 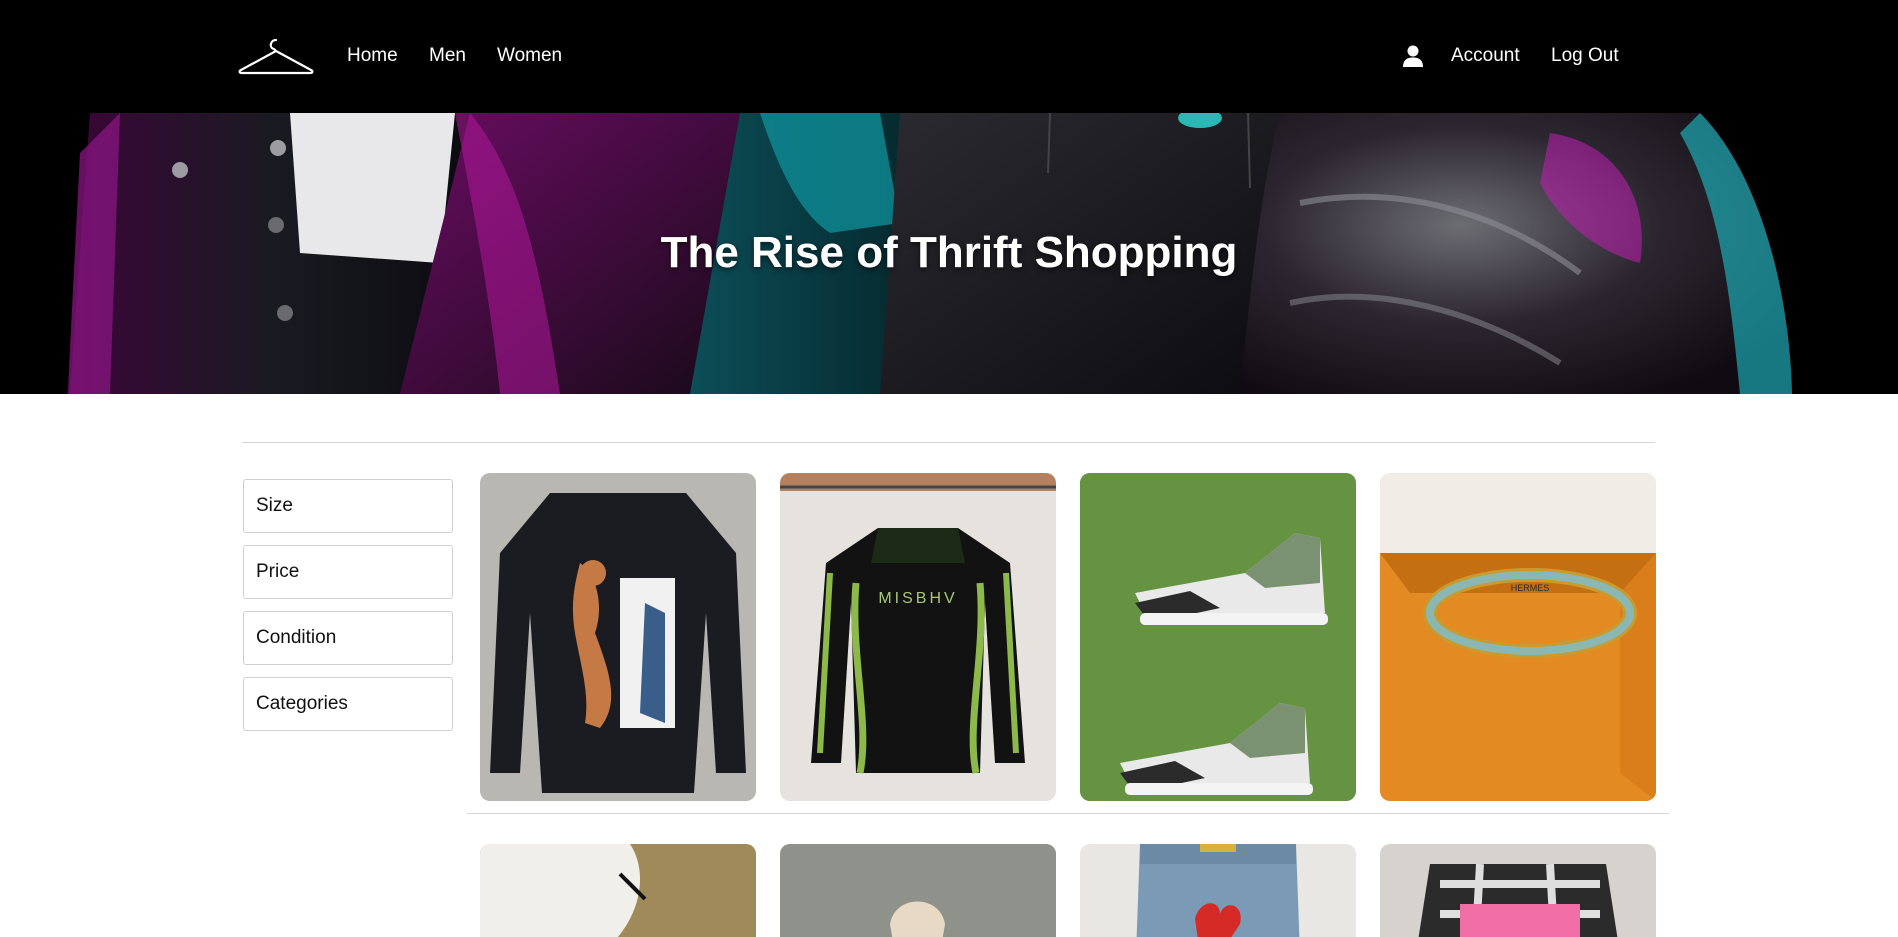 I want to click on filter-price: Price, so click(x=348, y=572).